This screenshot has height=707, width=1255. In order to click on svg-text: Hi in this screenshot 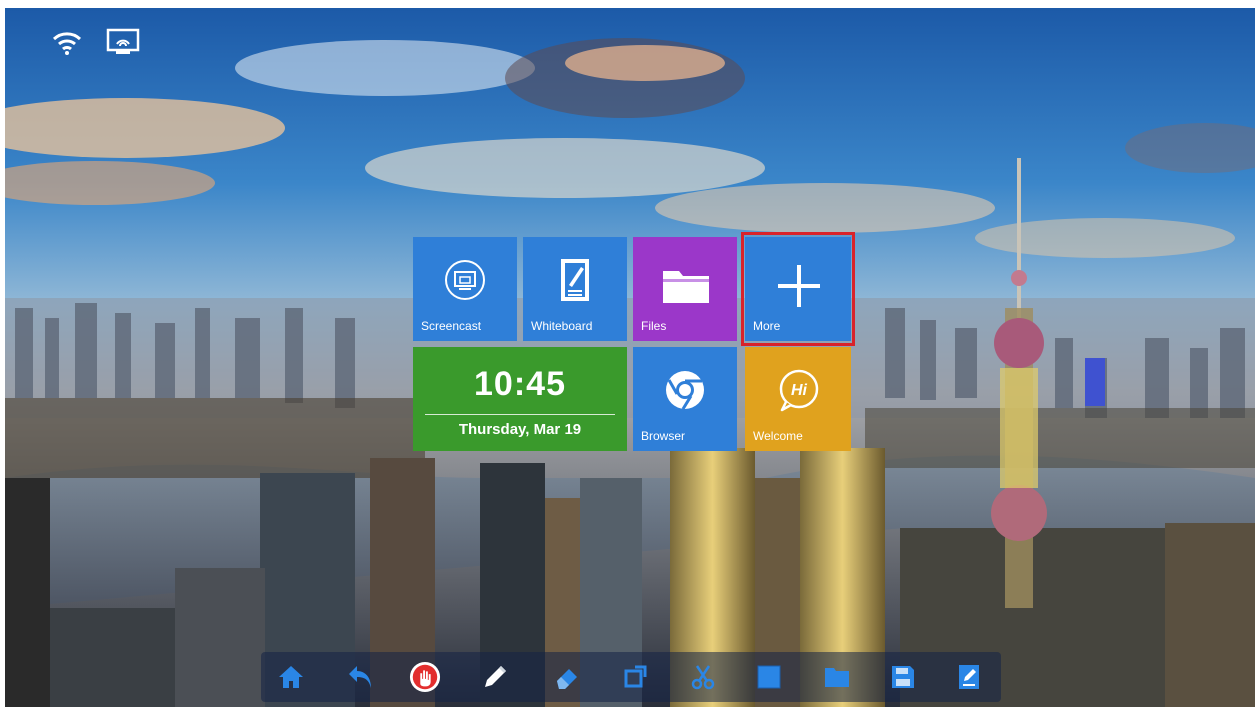, I will do `click(799, 390)`.